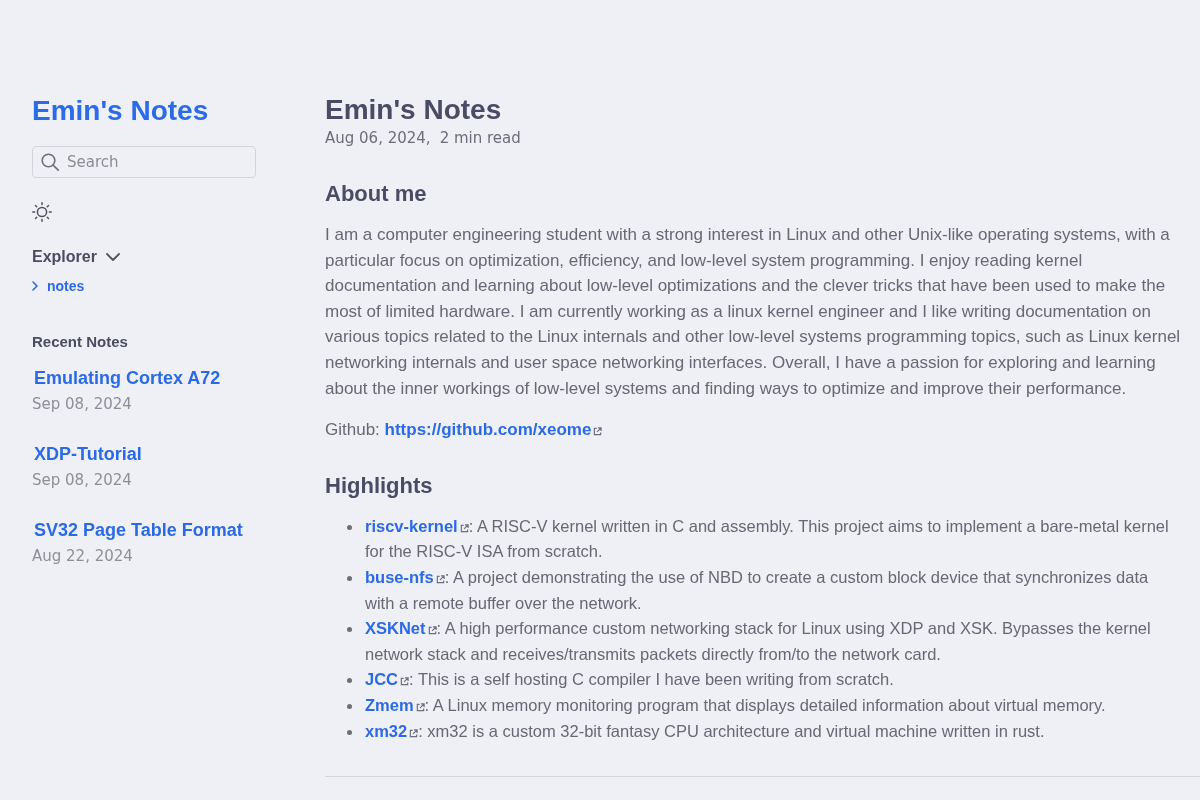 The image size is (1200, 800). I want to click on highlight-text: Zmem : A Linux memory monitoring program that displays detailed information about virtual memory., so click(736, 705).